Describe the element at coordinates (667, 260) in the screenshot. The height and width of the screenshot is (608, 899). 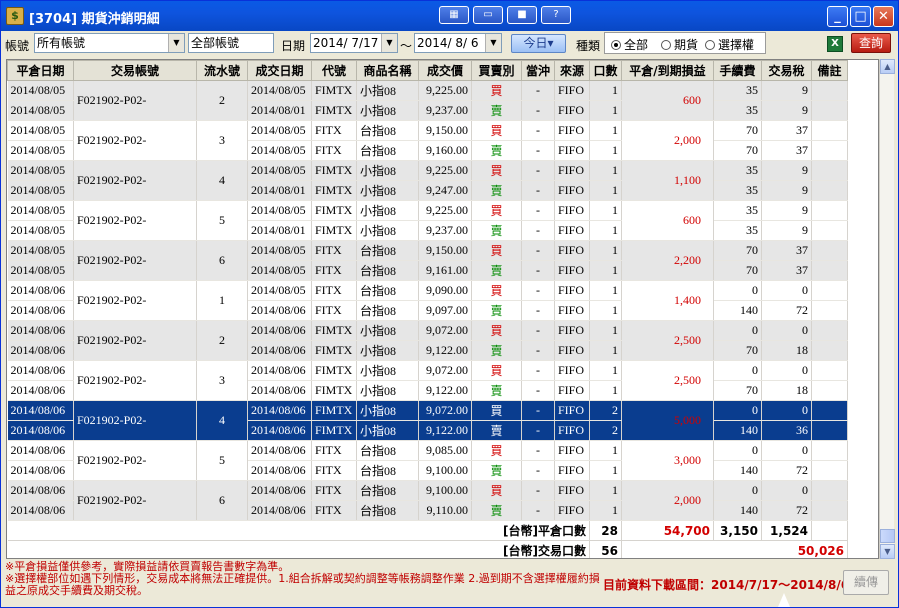
I see `pl-cell: 2,200` at that location.